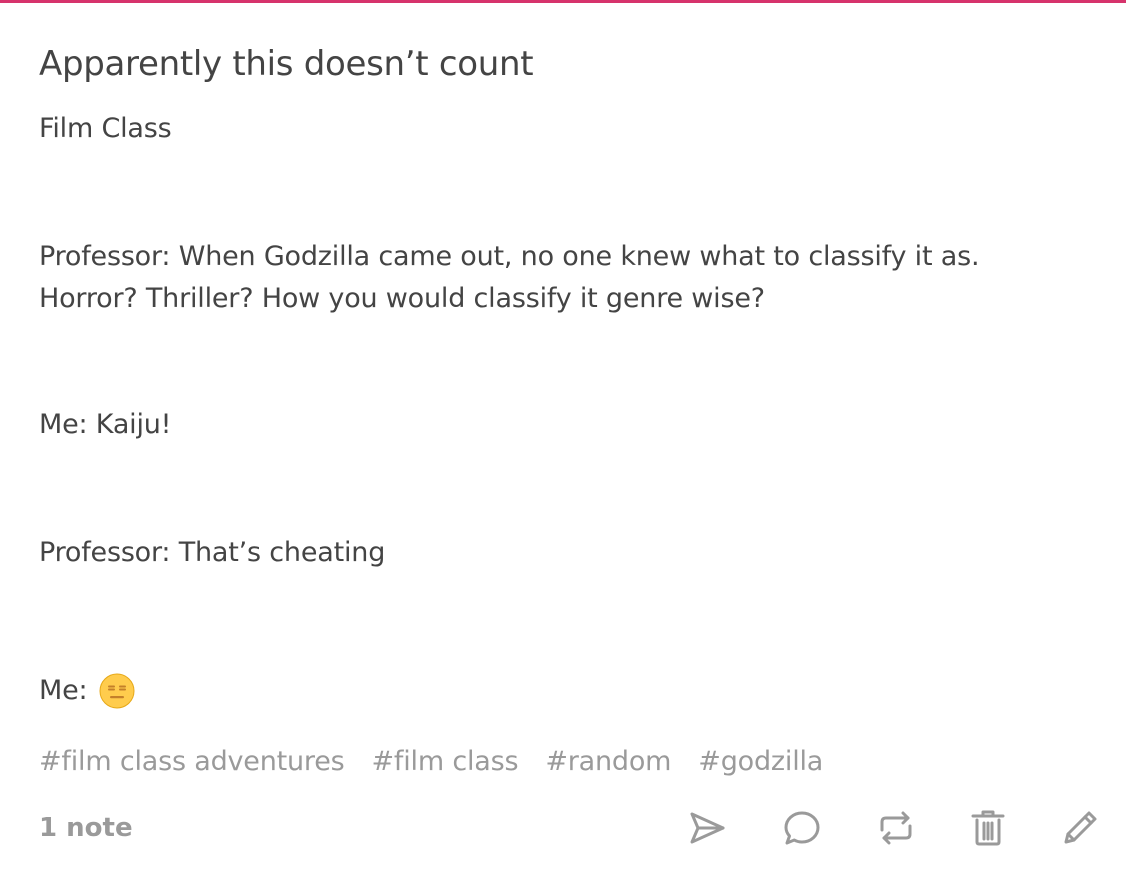 The height and width of the screenshot is (882, 1126). Describe the element at coordinates (563, 828) in the screenshot. I see `post-actions-bar` at that location.